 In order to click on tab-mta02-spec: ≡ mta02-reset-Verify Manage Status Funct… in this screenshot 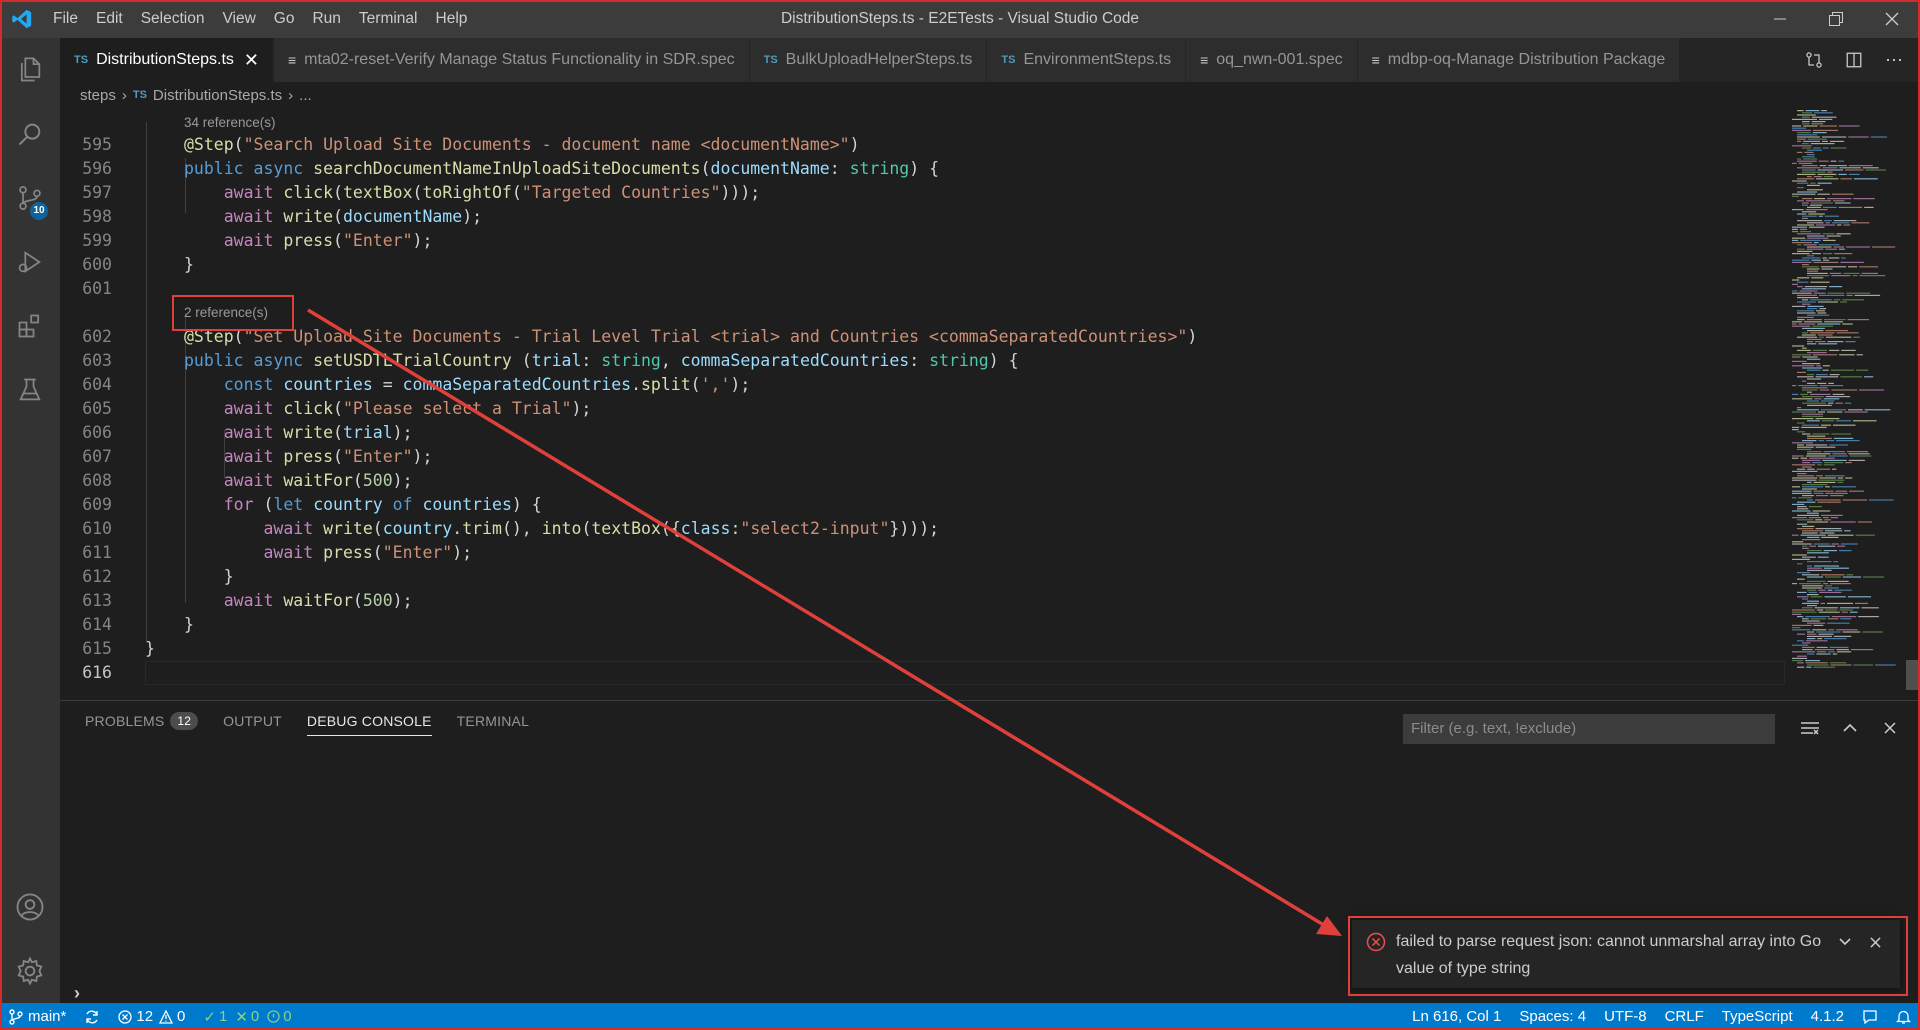, I will do `click(512, 60)`.